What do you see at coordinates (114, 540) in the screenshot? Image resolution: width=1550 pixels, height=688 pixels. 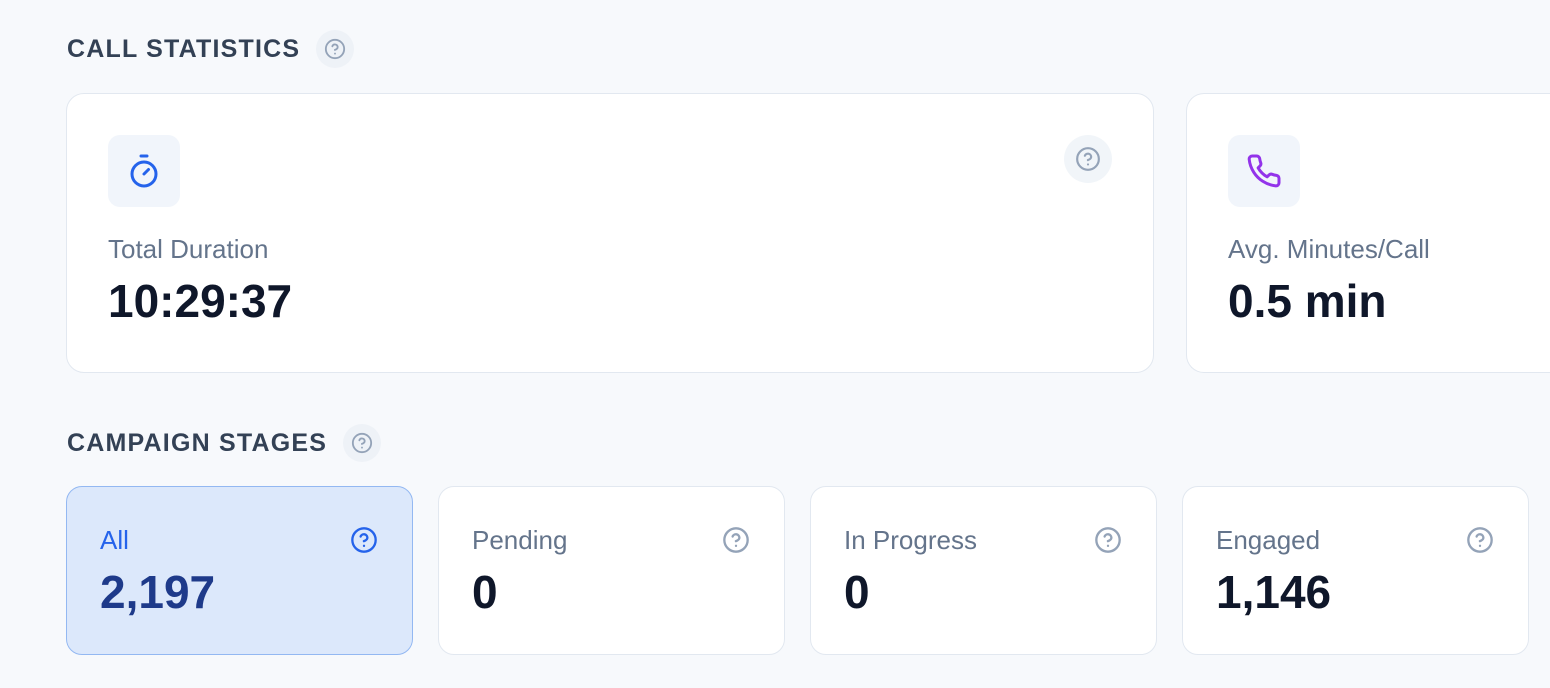 I see `stage-label: All` at bounding box center [114, 540].